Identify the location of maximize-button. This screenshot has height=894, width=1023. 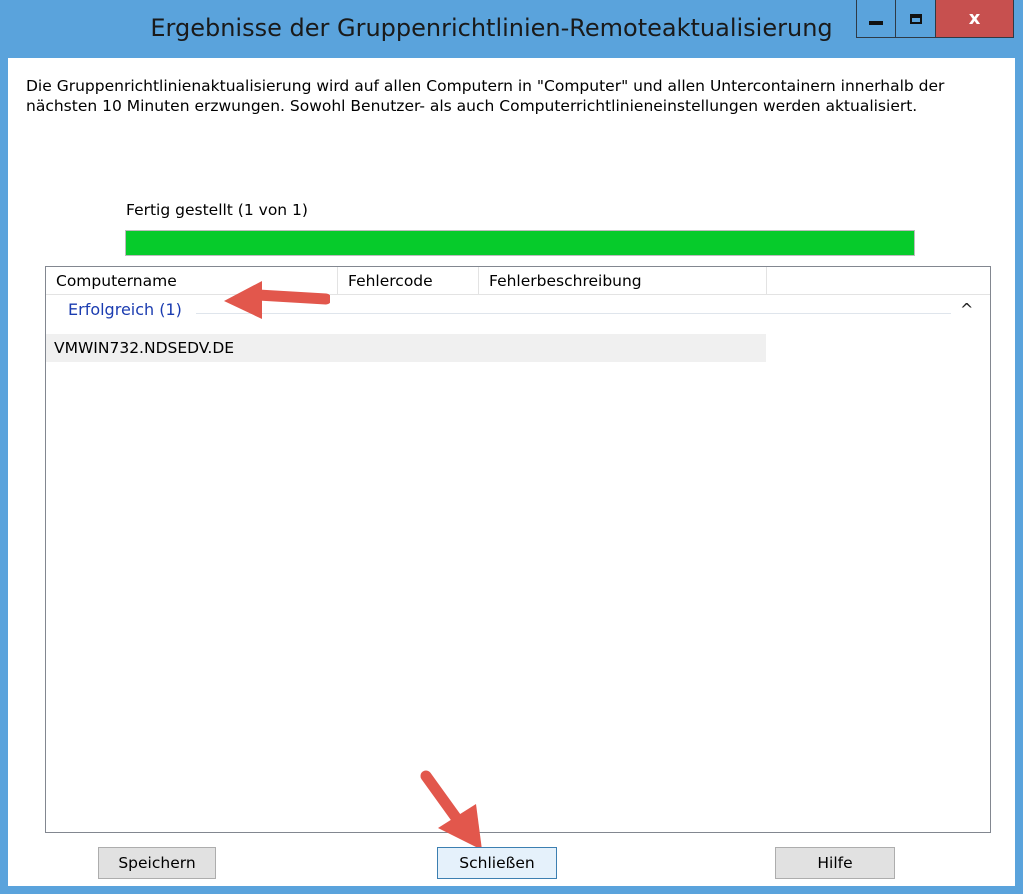
(916, 19).